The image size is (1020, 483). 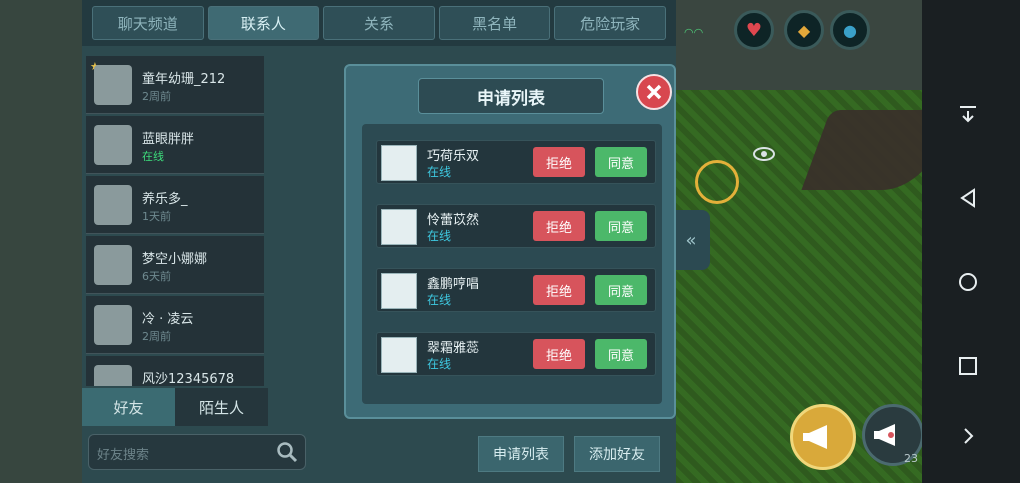 I want to click on list-item: ★ 童年幼珊_212 2周前, so click(x=175, y=85).